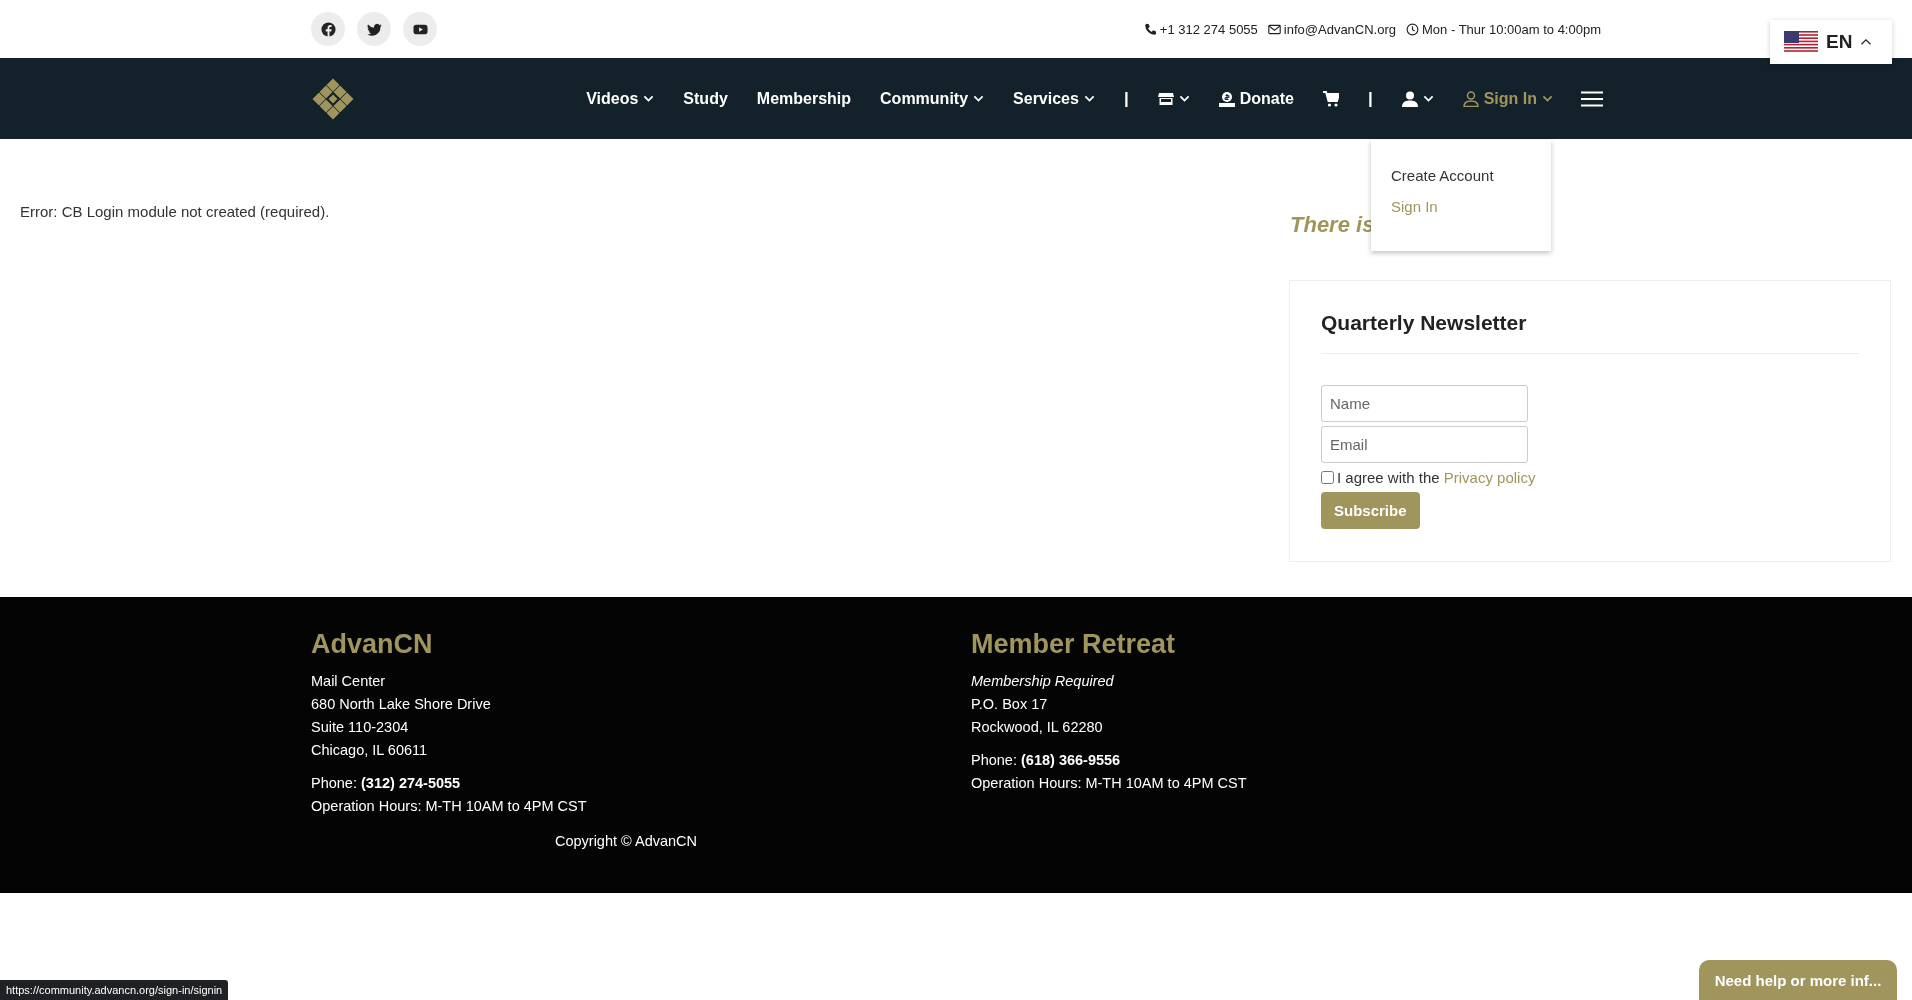  I want to click on clock-icon, so click(1413, 29).